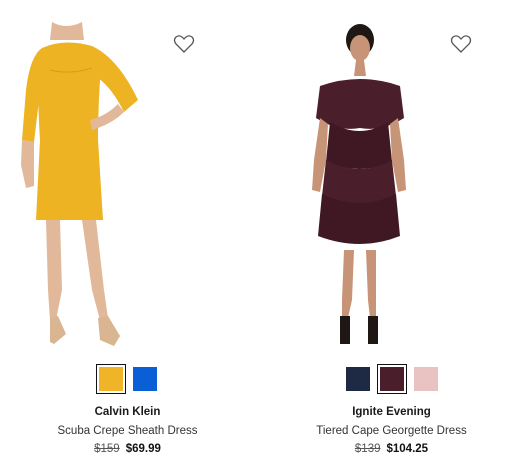 This screenshot has height=464, width=525. Describe the element at coordinates (127, 412) in the screenshot. I see `product-brand: Calvin Klein` at that location.